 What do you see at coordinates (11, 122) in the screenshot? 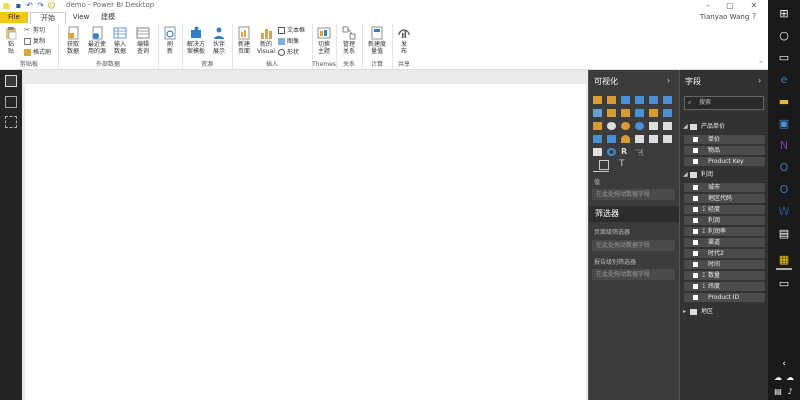
I see `relationship-view-icon` at bounding box center [11, 122].